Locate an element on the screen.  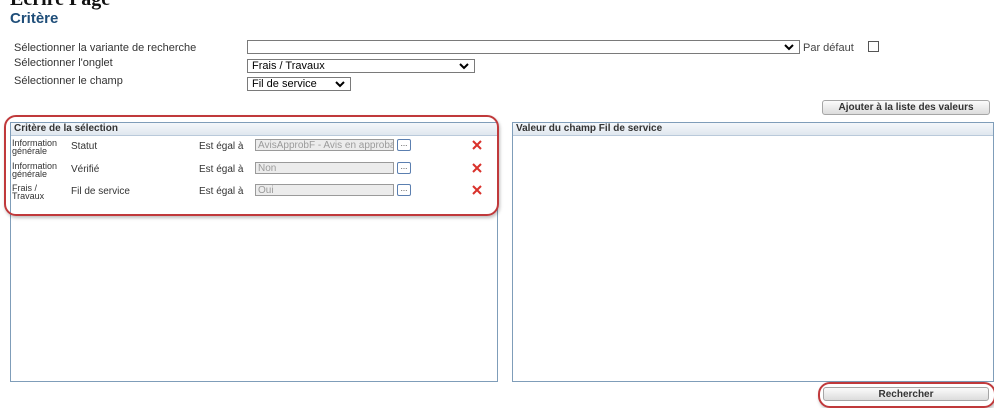
variant-select is located at coordinates (523, 47).